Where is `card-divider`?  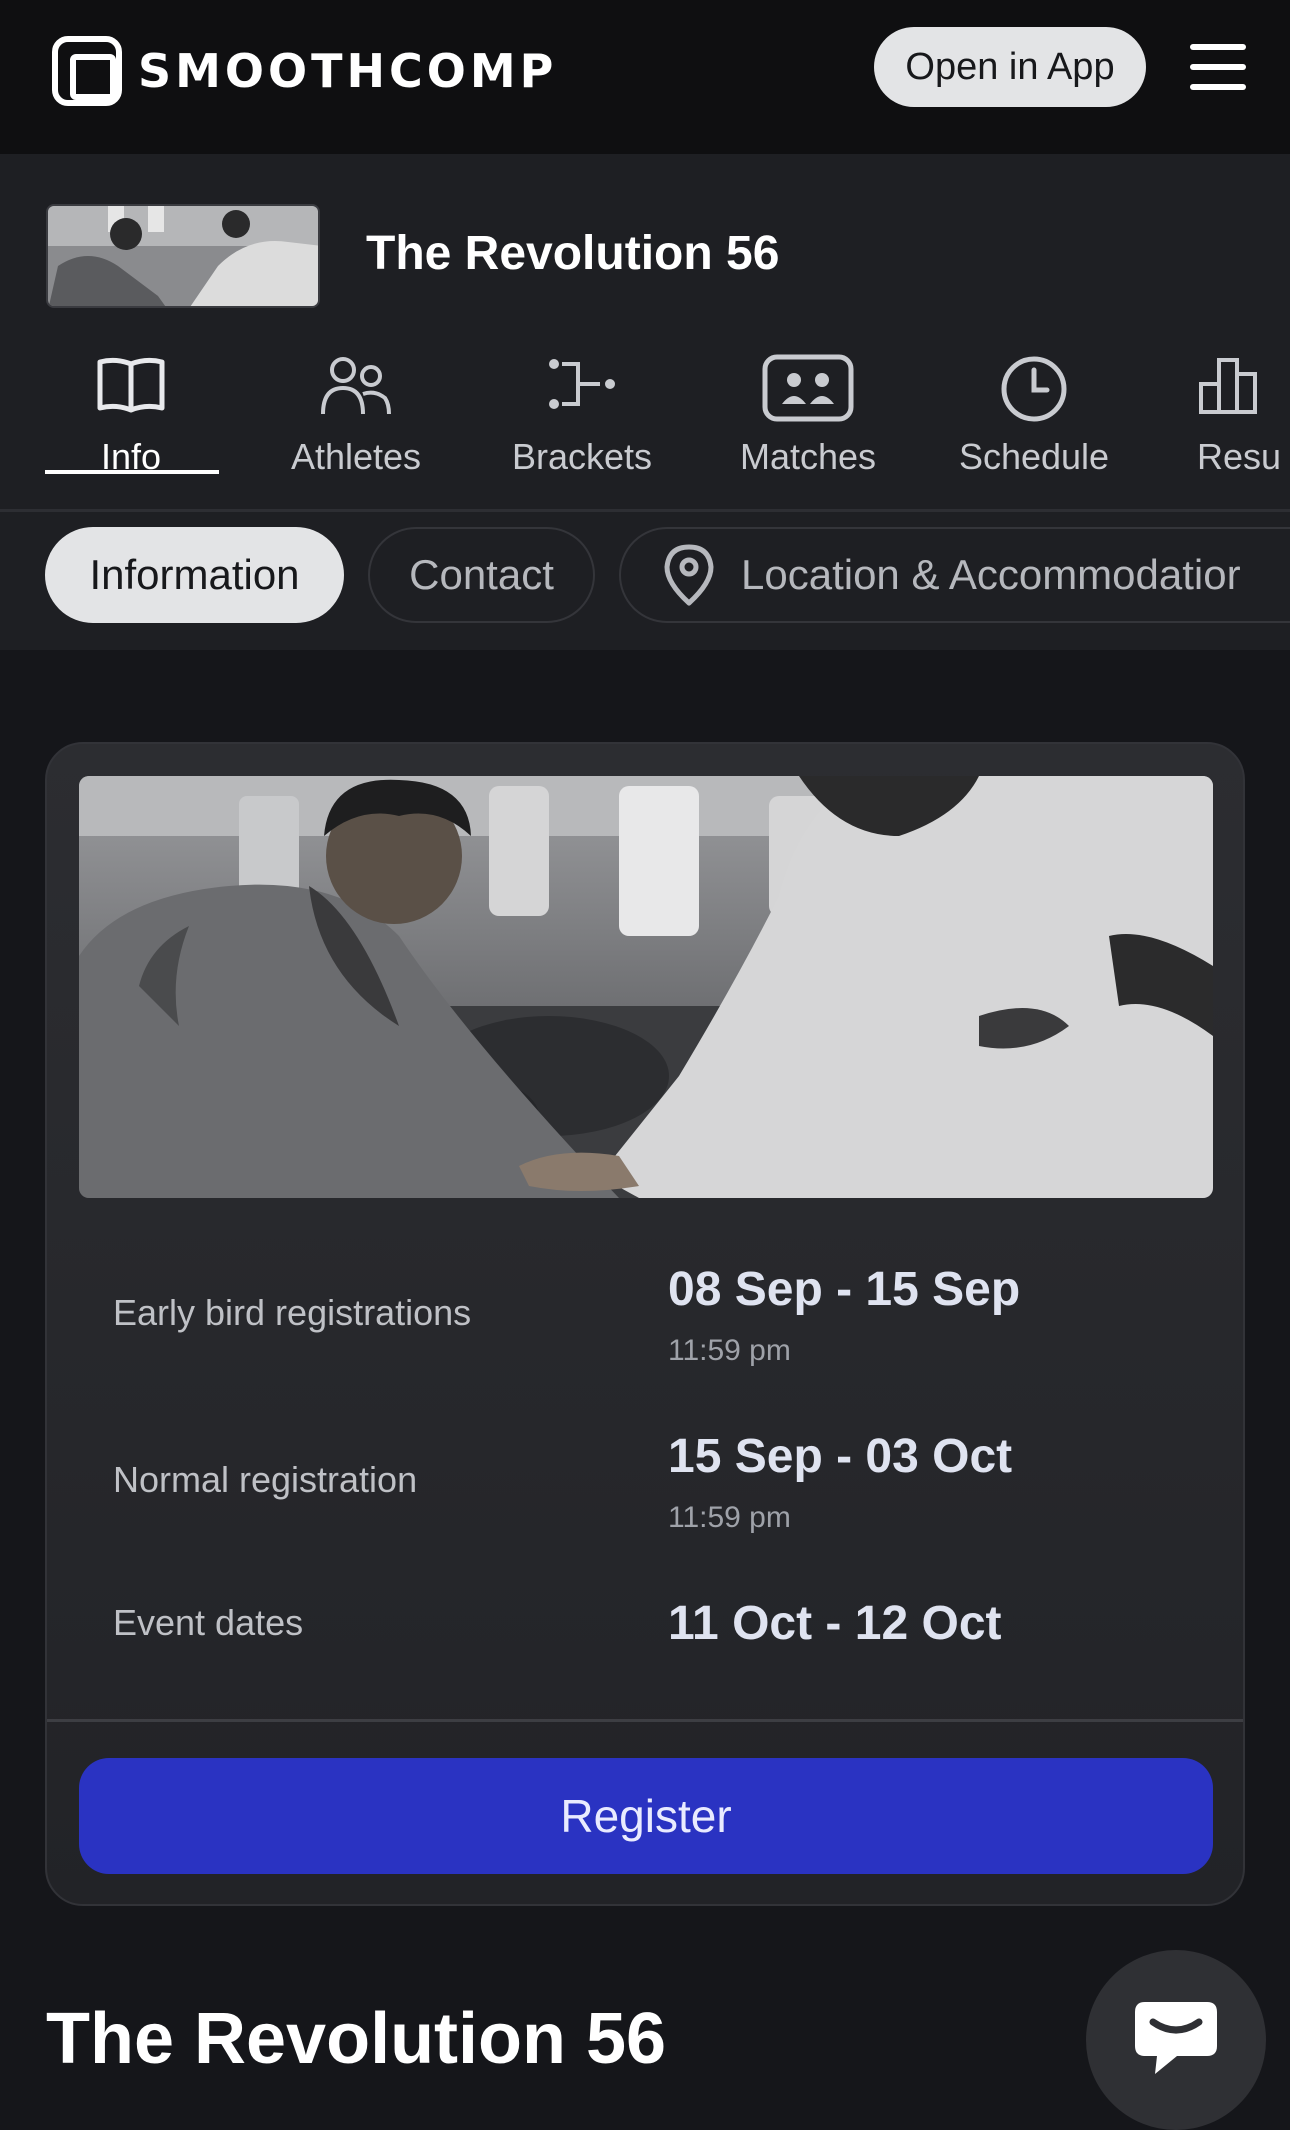 card-divider is located at coordinates (645, 1720).